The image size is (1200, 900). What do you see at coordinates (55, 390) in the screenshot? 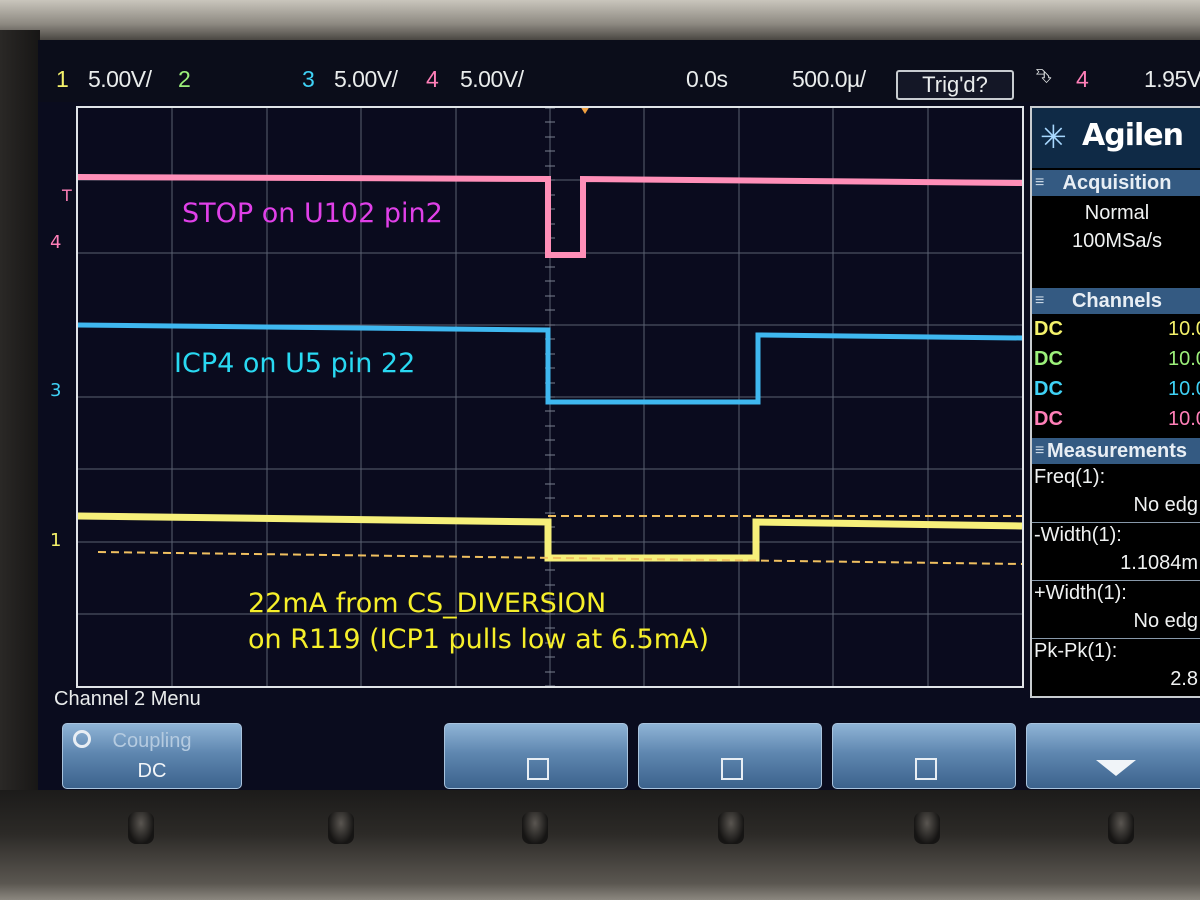
I see `ch3-ground-marker: 3` at bounding box center [55, 390].